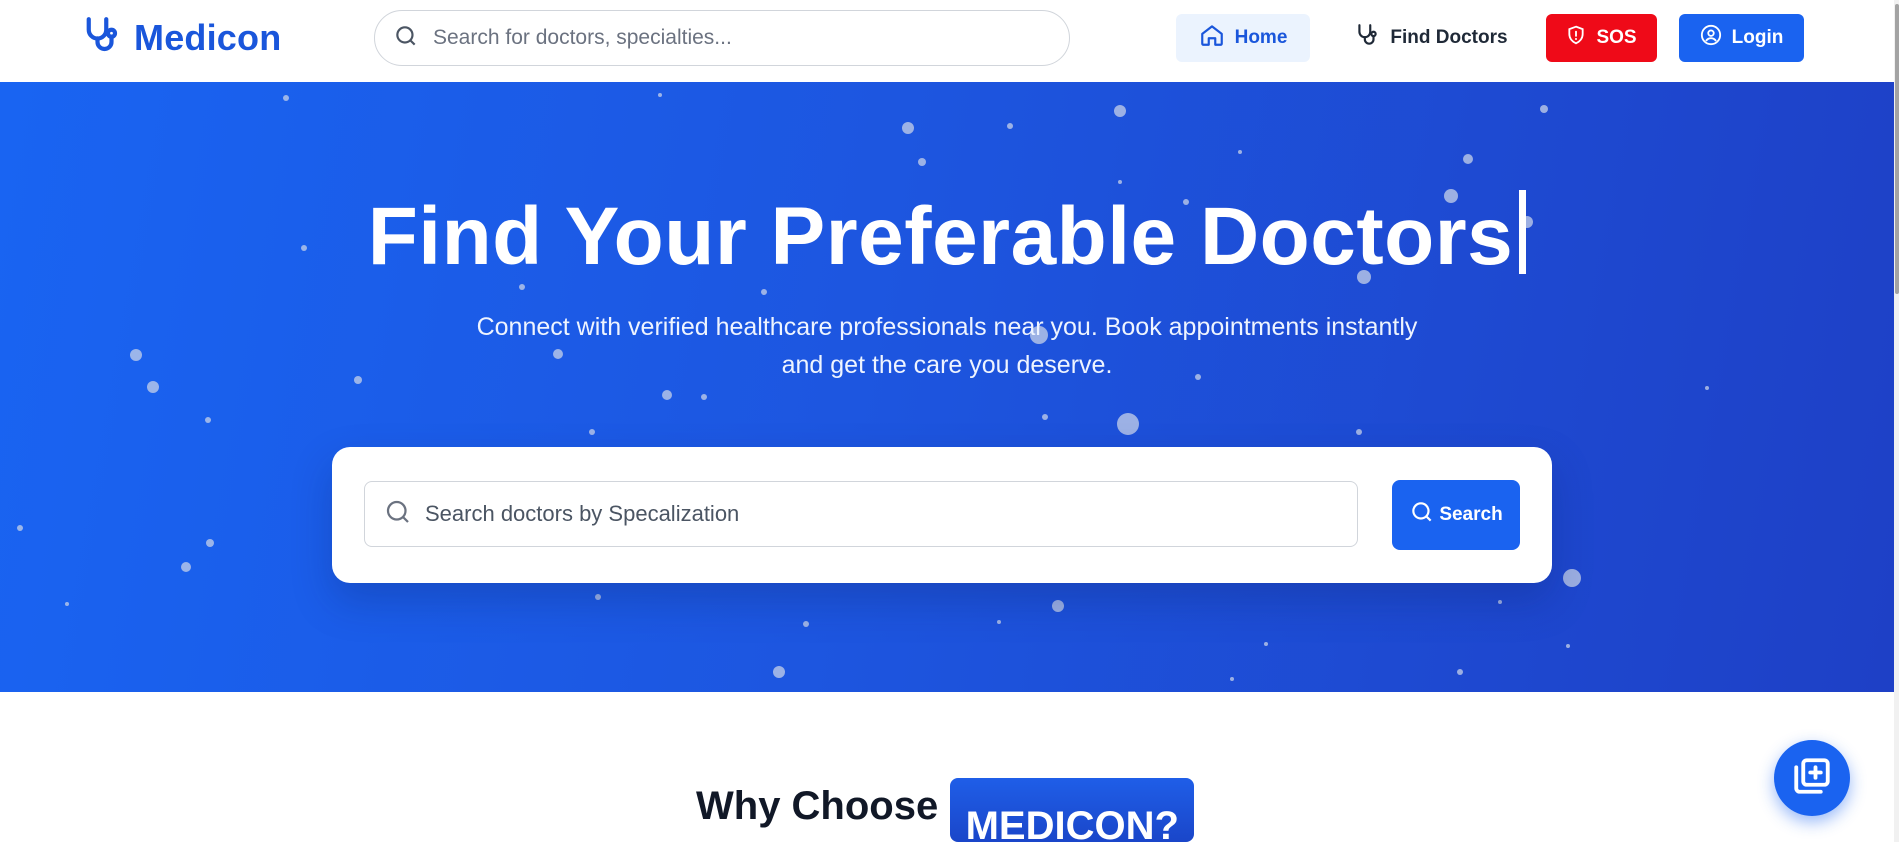 This screenshot has height=842, width=1899. I want to click on specialization-search-field, so click(861, 514).